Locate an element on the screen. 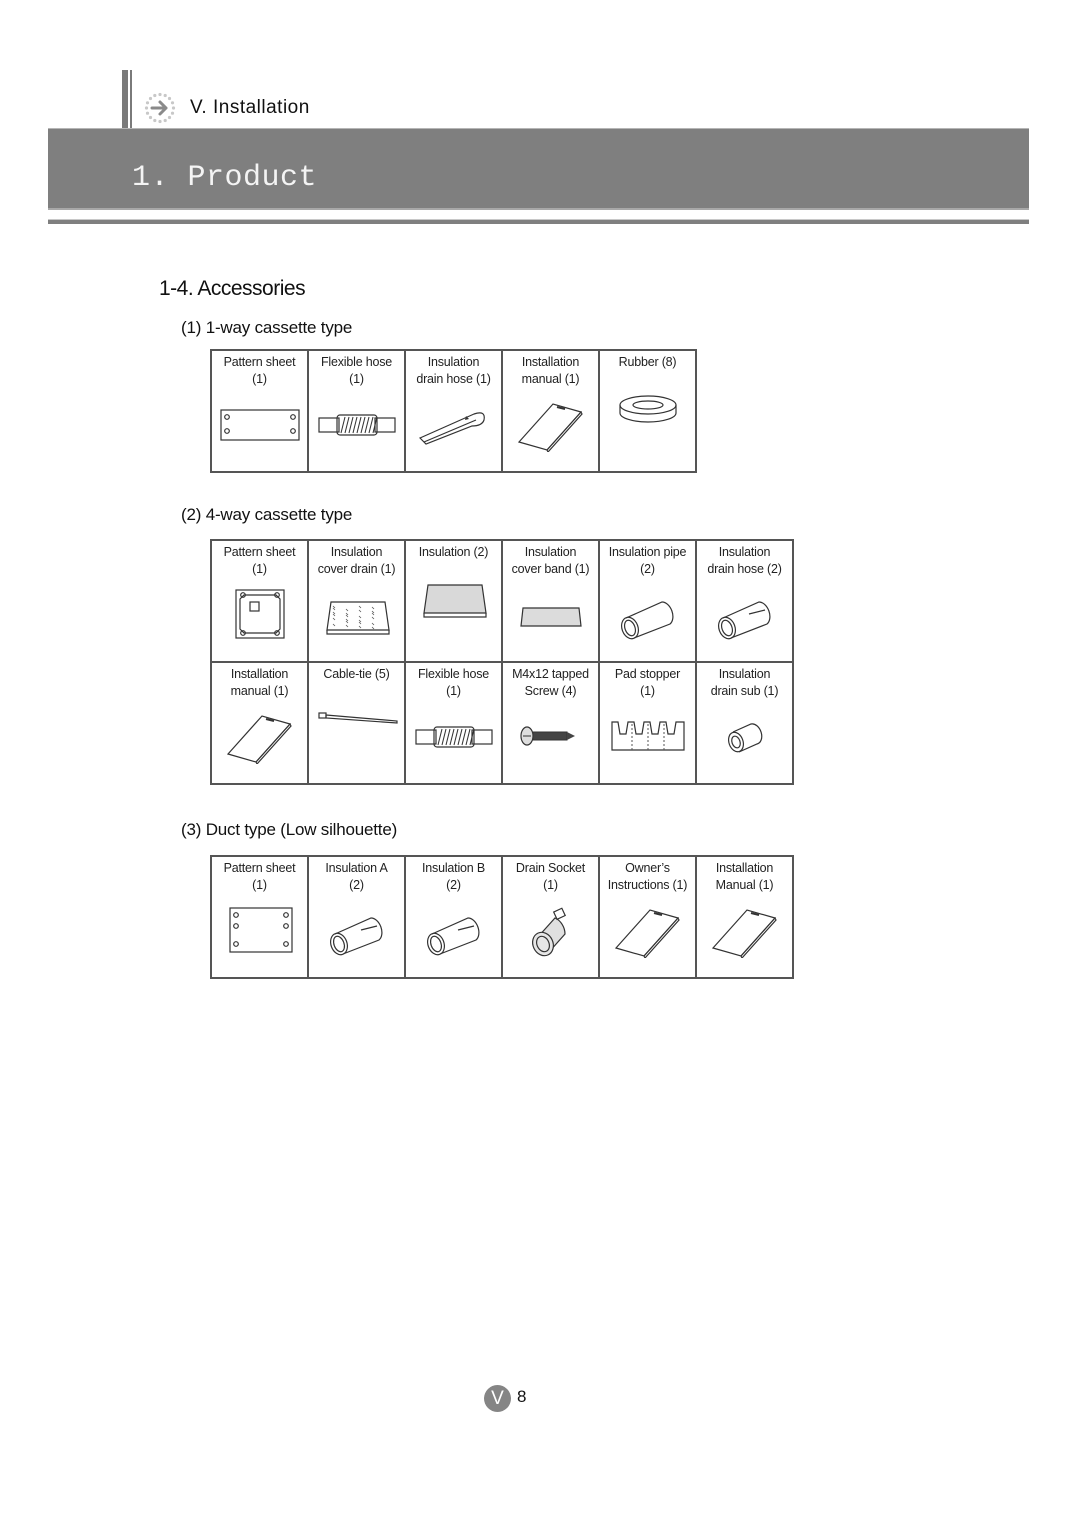 Image resolution: width=1080 pixels, height=1528 pixels. insulation-drain-hose-icon is located at coordinates (451, 428).